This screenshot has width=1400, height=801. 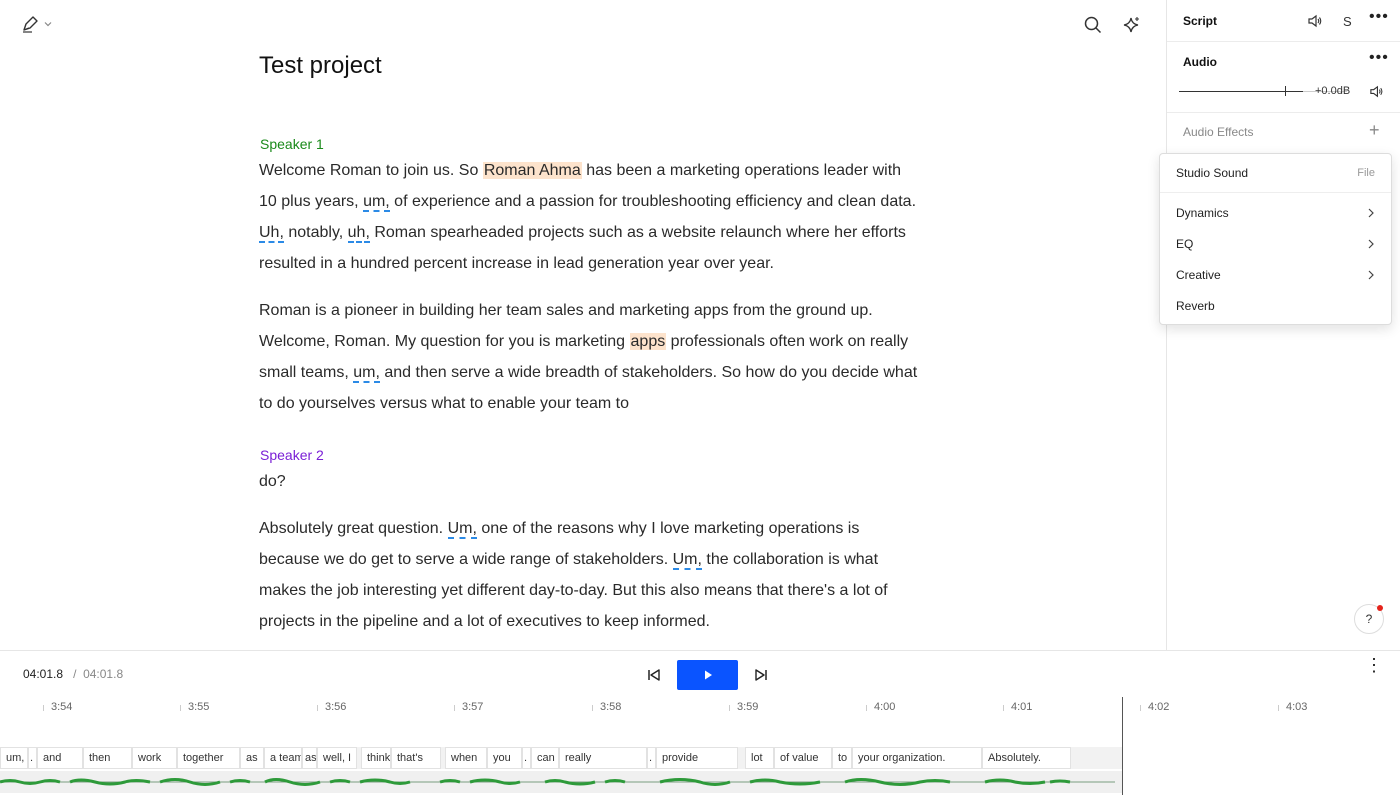 What do you see at coordinates (320, 66) in the screenshot?
I see `page-title: Test project` at bounding box center [320, 66].